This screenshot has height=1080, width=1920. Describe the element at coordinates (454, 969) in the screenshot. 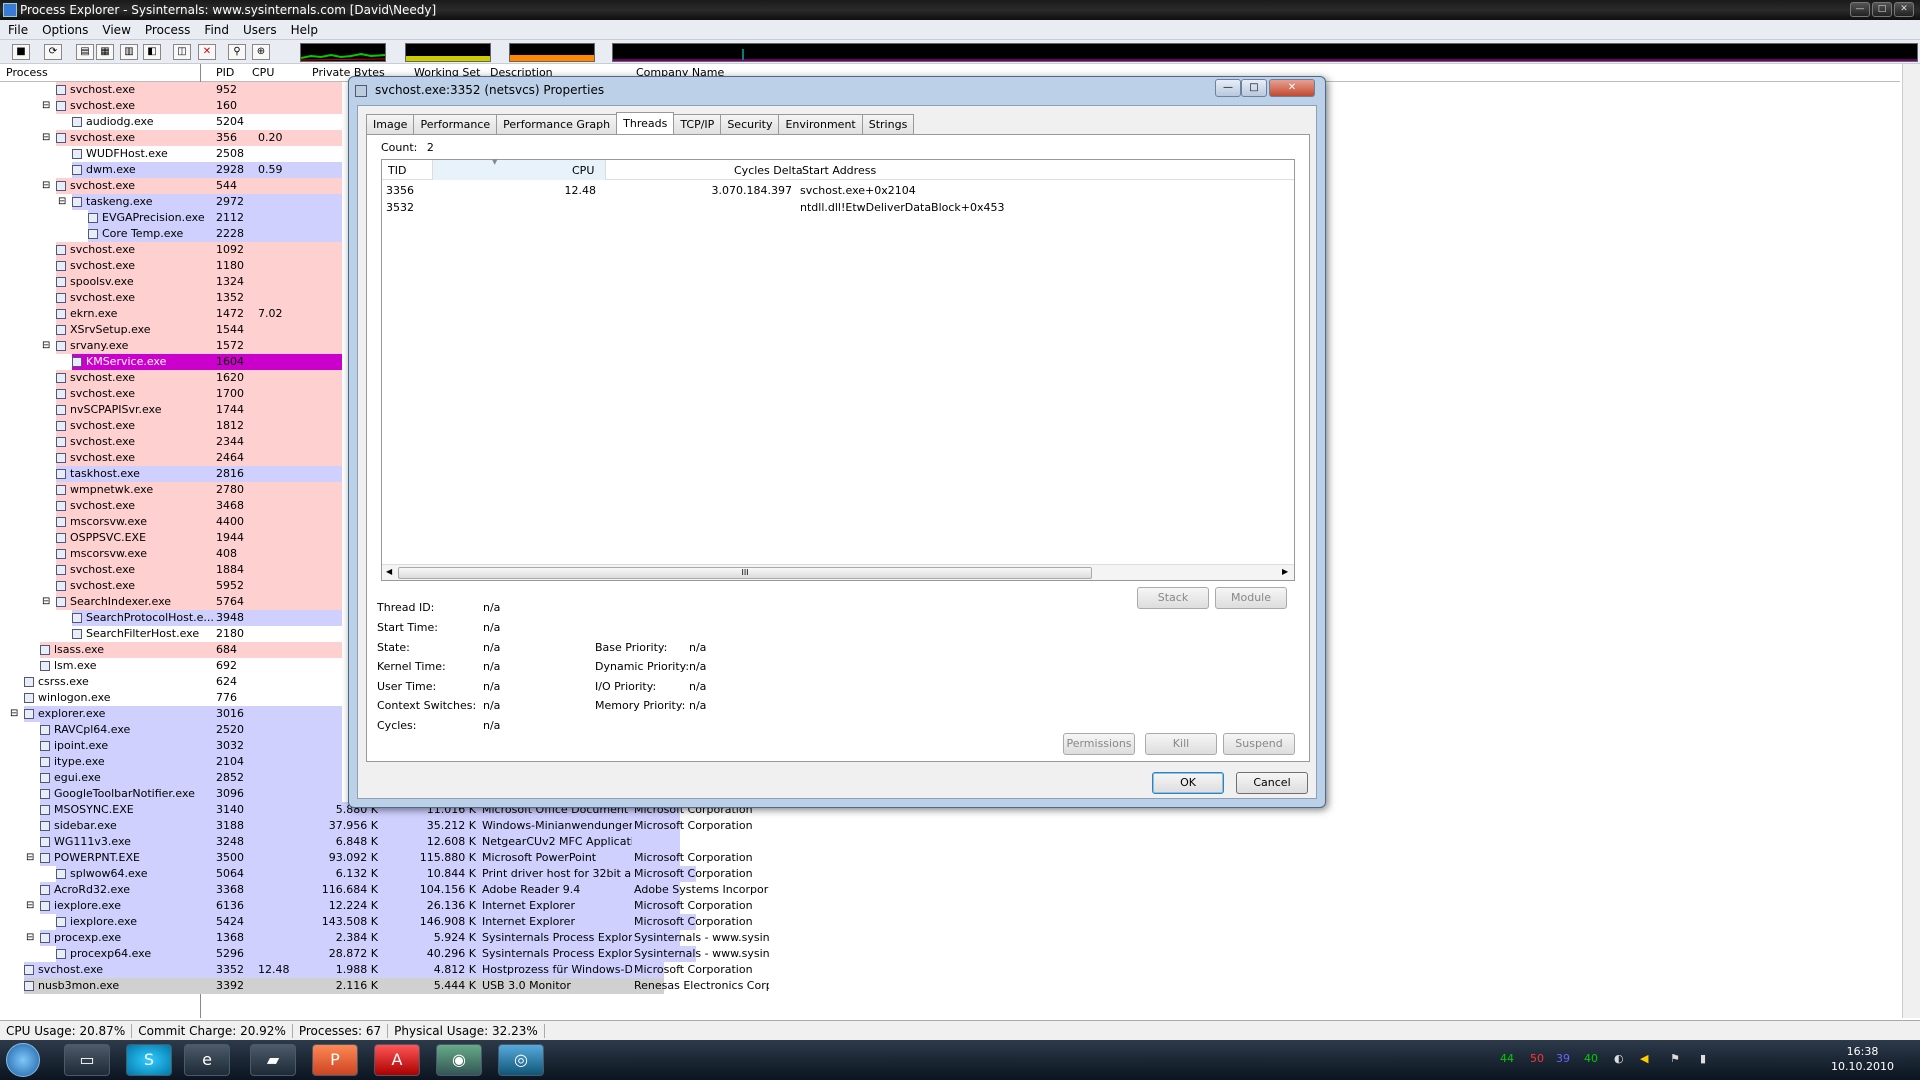

I see `process-working-set: 4.812 K` at that location.